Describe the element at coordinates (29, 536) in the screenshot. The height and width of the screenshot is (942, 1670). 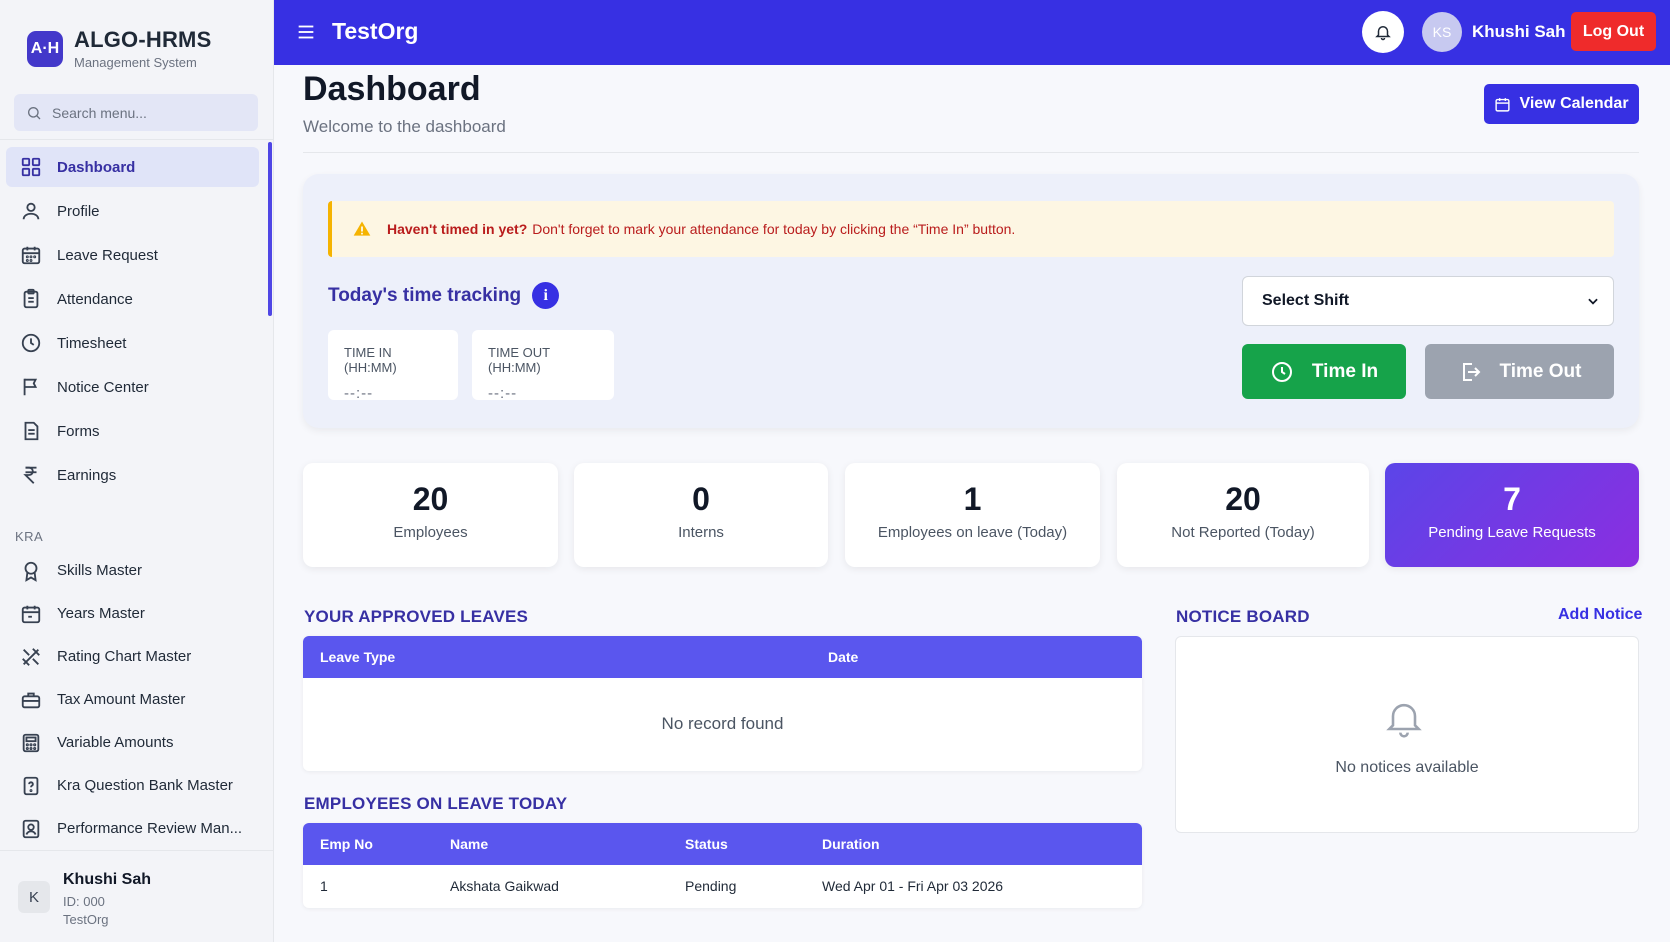
I see `sidebar-section-kra: KRA` at that location.